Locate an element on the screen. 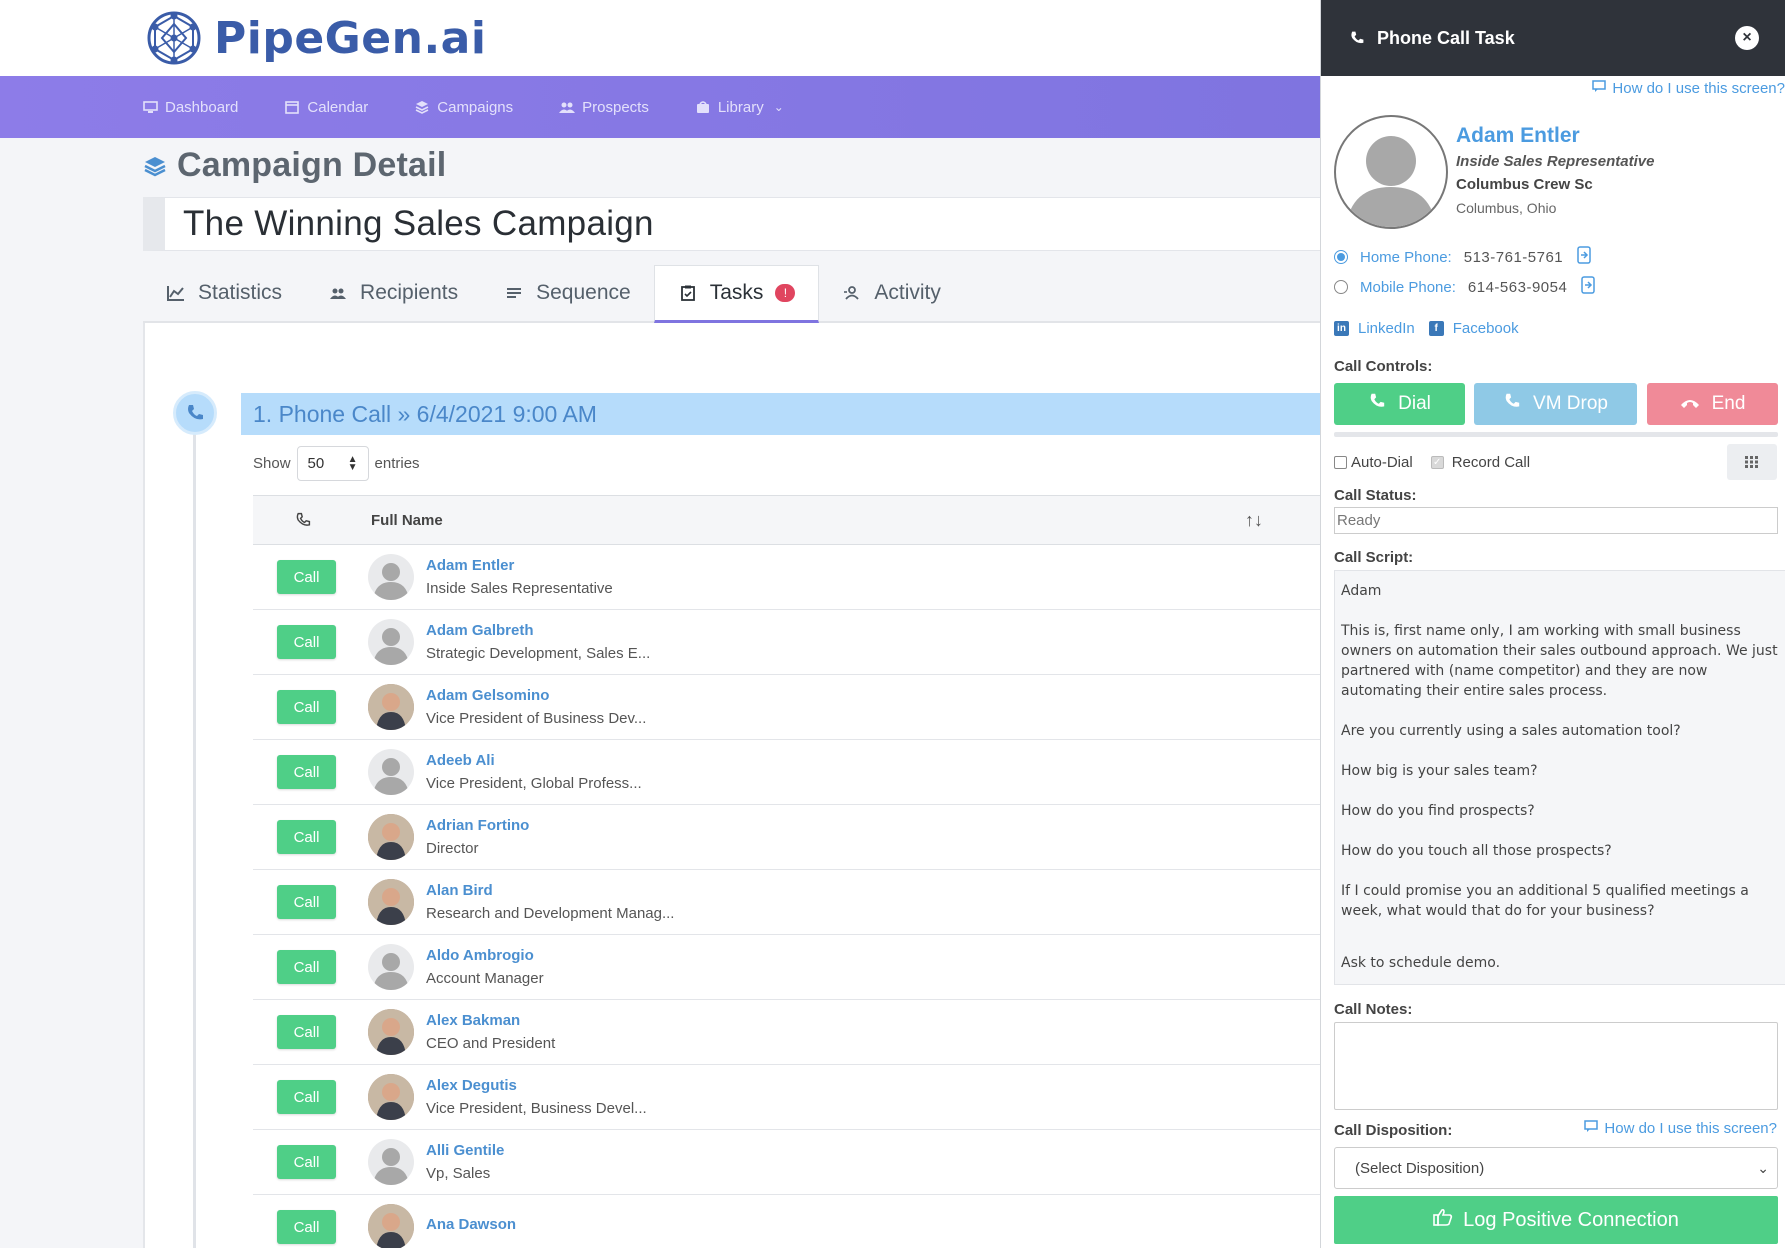 The width and height of the screenshot is (1785, 1248). log-positive-connection-button: Log Positive Connection is located at coordinates (1556, 1220).